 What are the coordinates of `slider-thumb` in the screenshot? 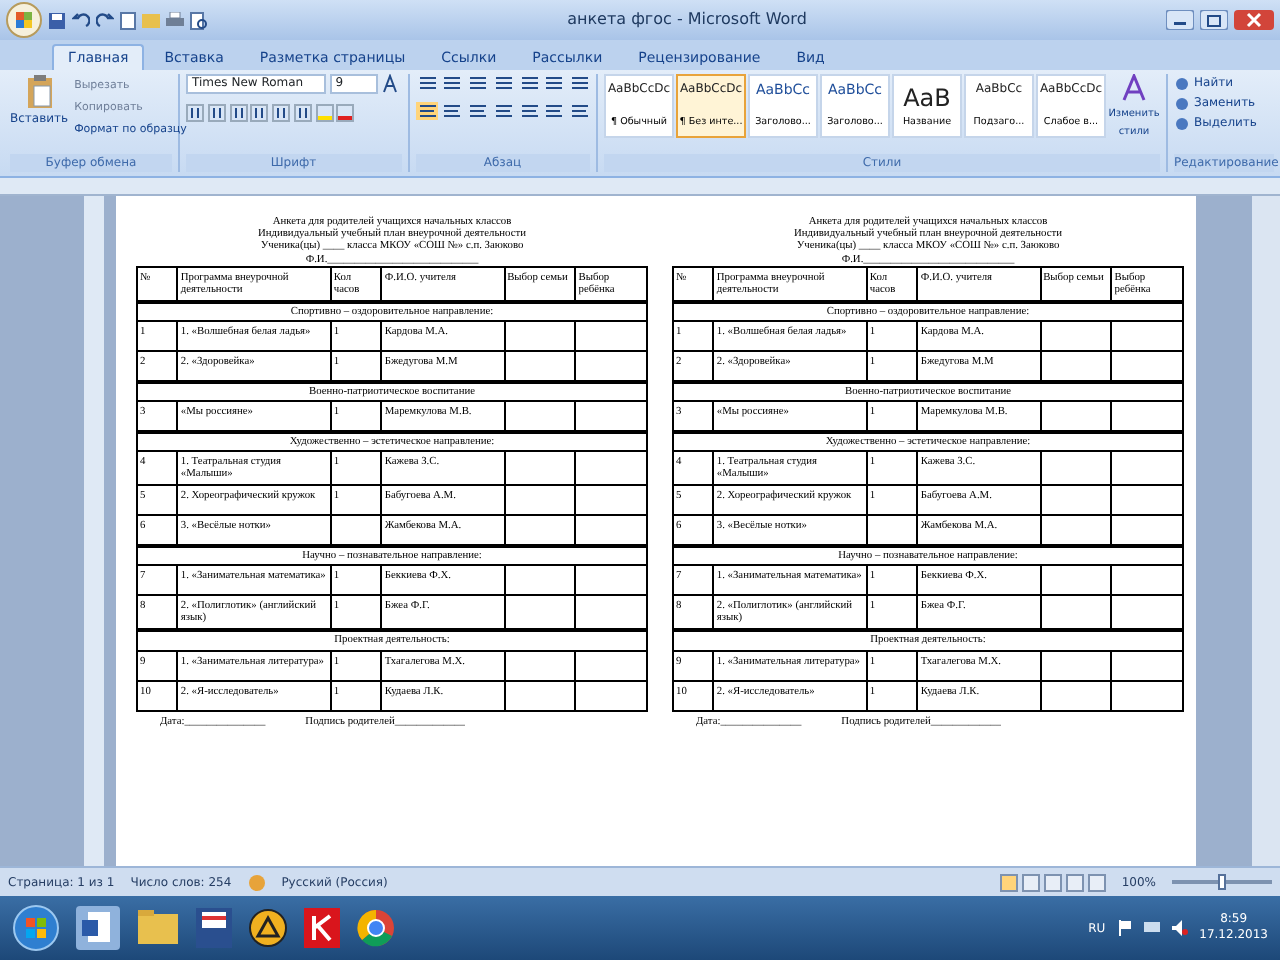 It's located at (1221, 882).